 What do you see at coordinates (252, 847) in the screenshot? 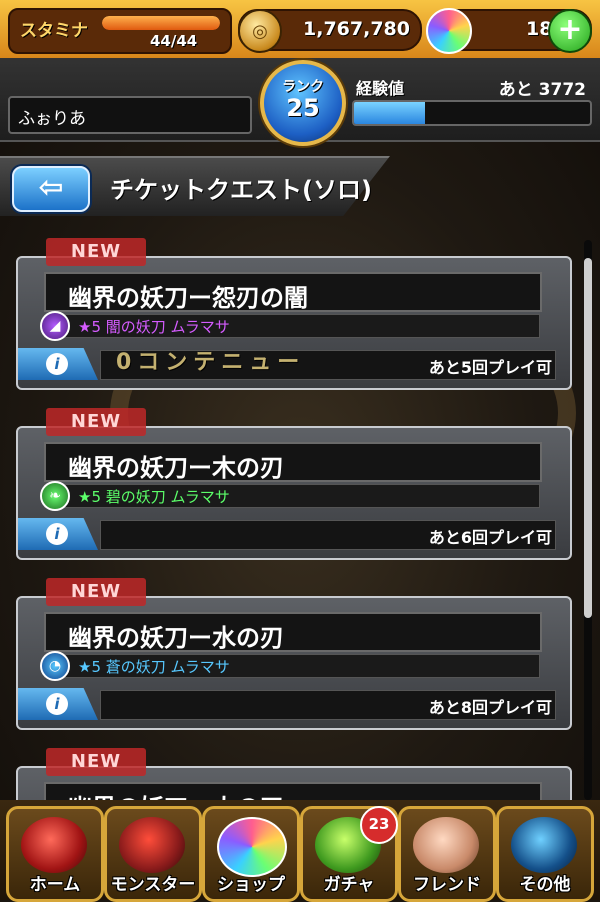
I see `shop-orb-icon` at bounding box center [252, 847].